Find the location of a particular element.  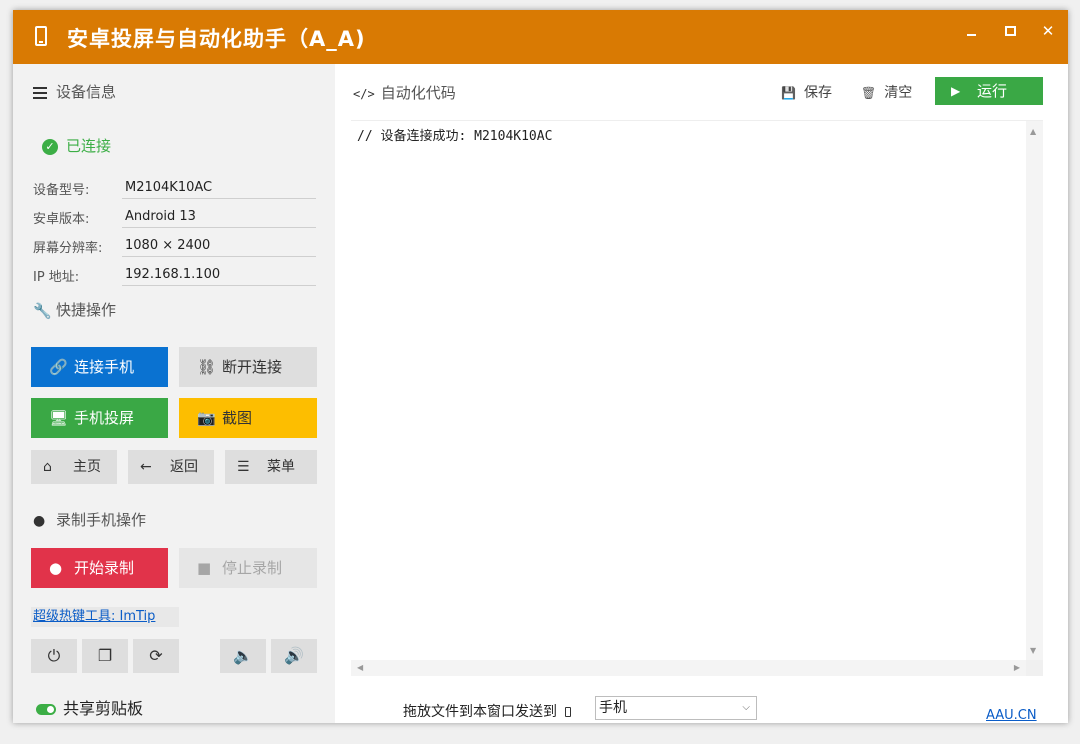

recording-heading-text: 录制手机操作 is located at coordinates (101, 520).